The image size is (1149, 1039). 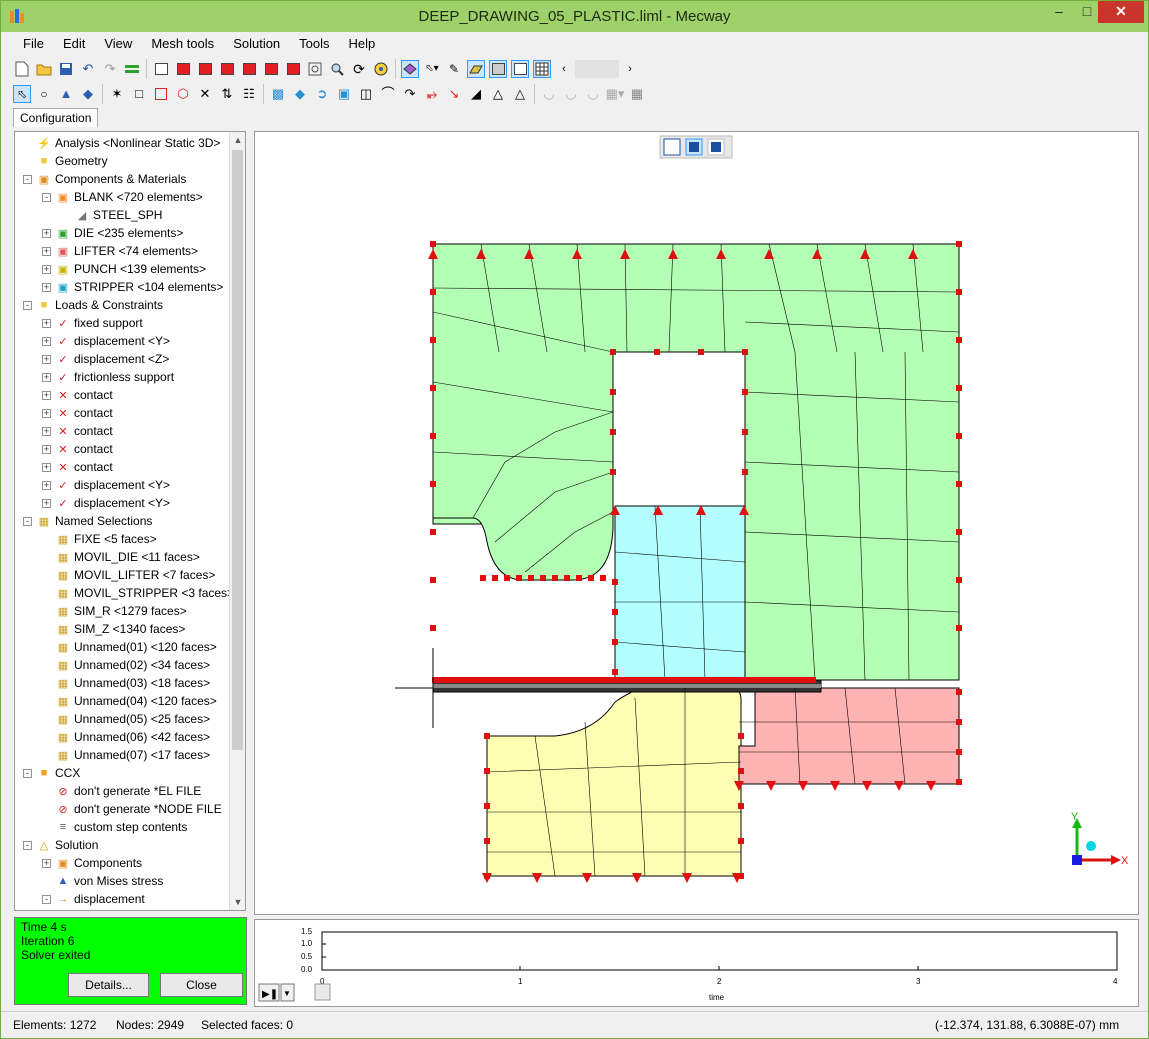 I want to click on tree-item: - → displacement, so click(x=93, y=899).